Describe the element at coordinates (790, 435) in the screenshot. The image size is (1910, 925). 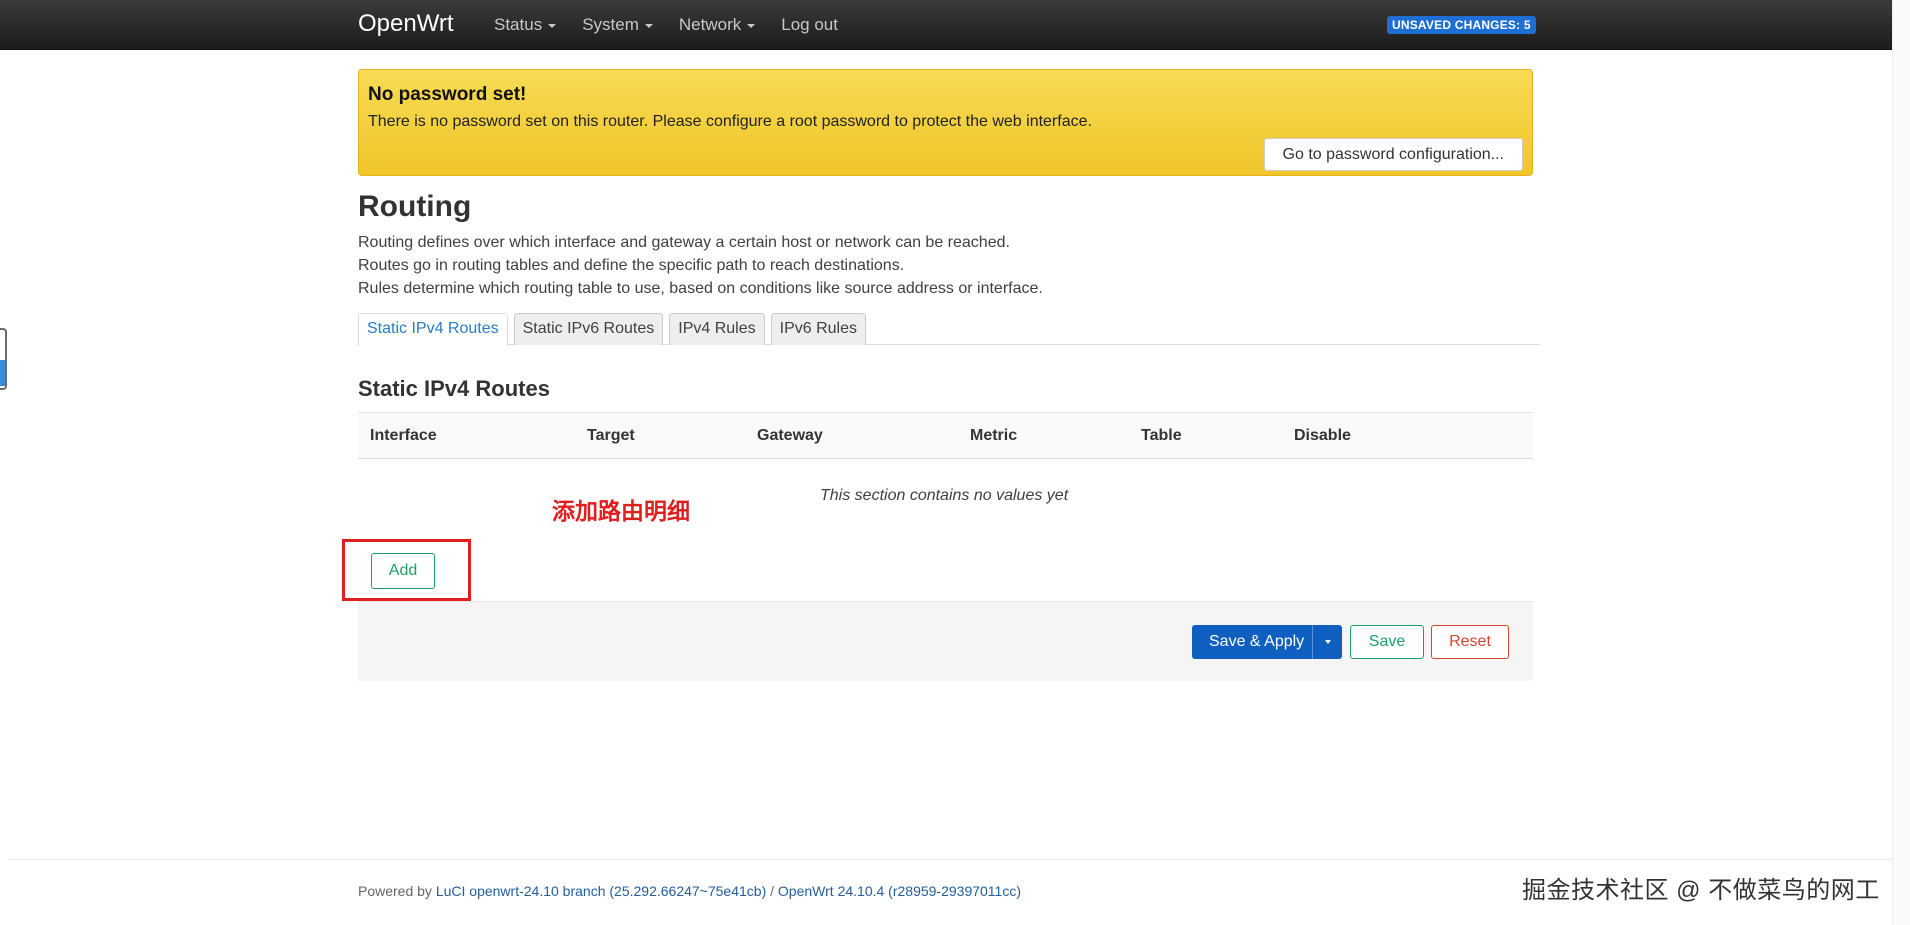
I see `column-gateway: Gateway` at that location.